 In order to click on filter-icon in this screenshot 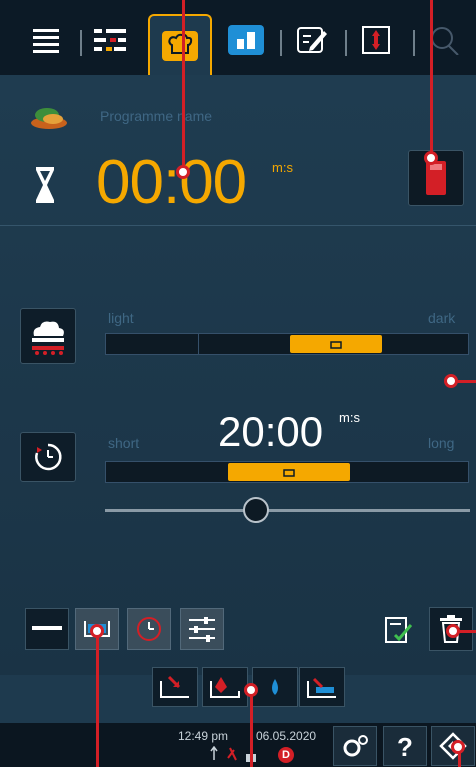, I will do `click(110, 40)`.